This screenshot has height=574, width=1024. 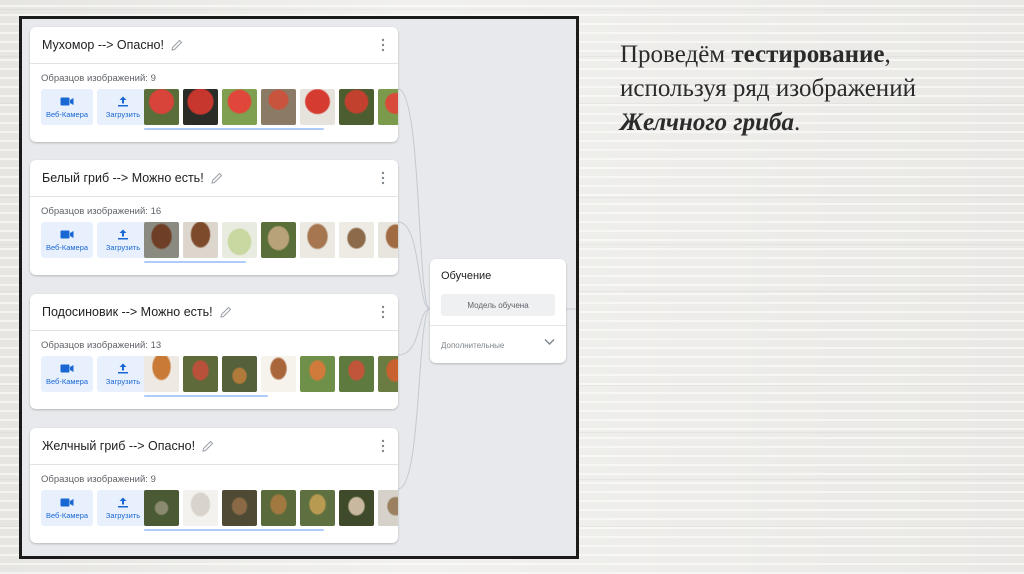 What do you see at coordinates (498, 325) in the screenshot?
I see `divider` at bounding box center [498, 325].